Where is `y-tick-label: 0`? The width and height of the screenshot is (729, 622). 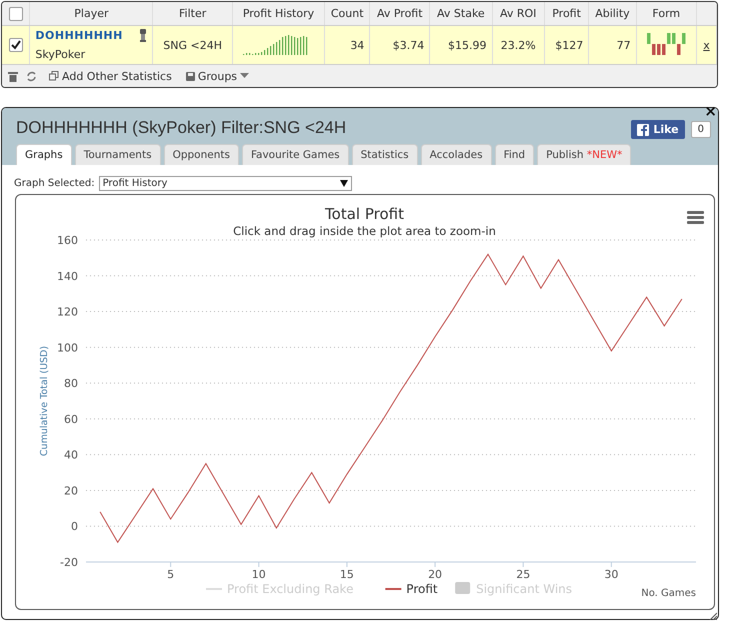 y-tick-label: 0 is located at coordinates (74, 527).